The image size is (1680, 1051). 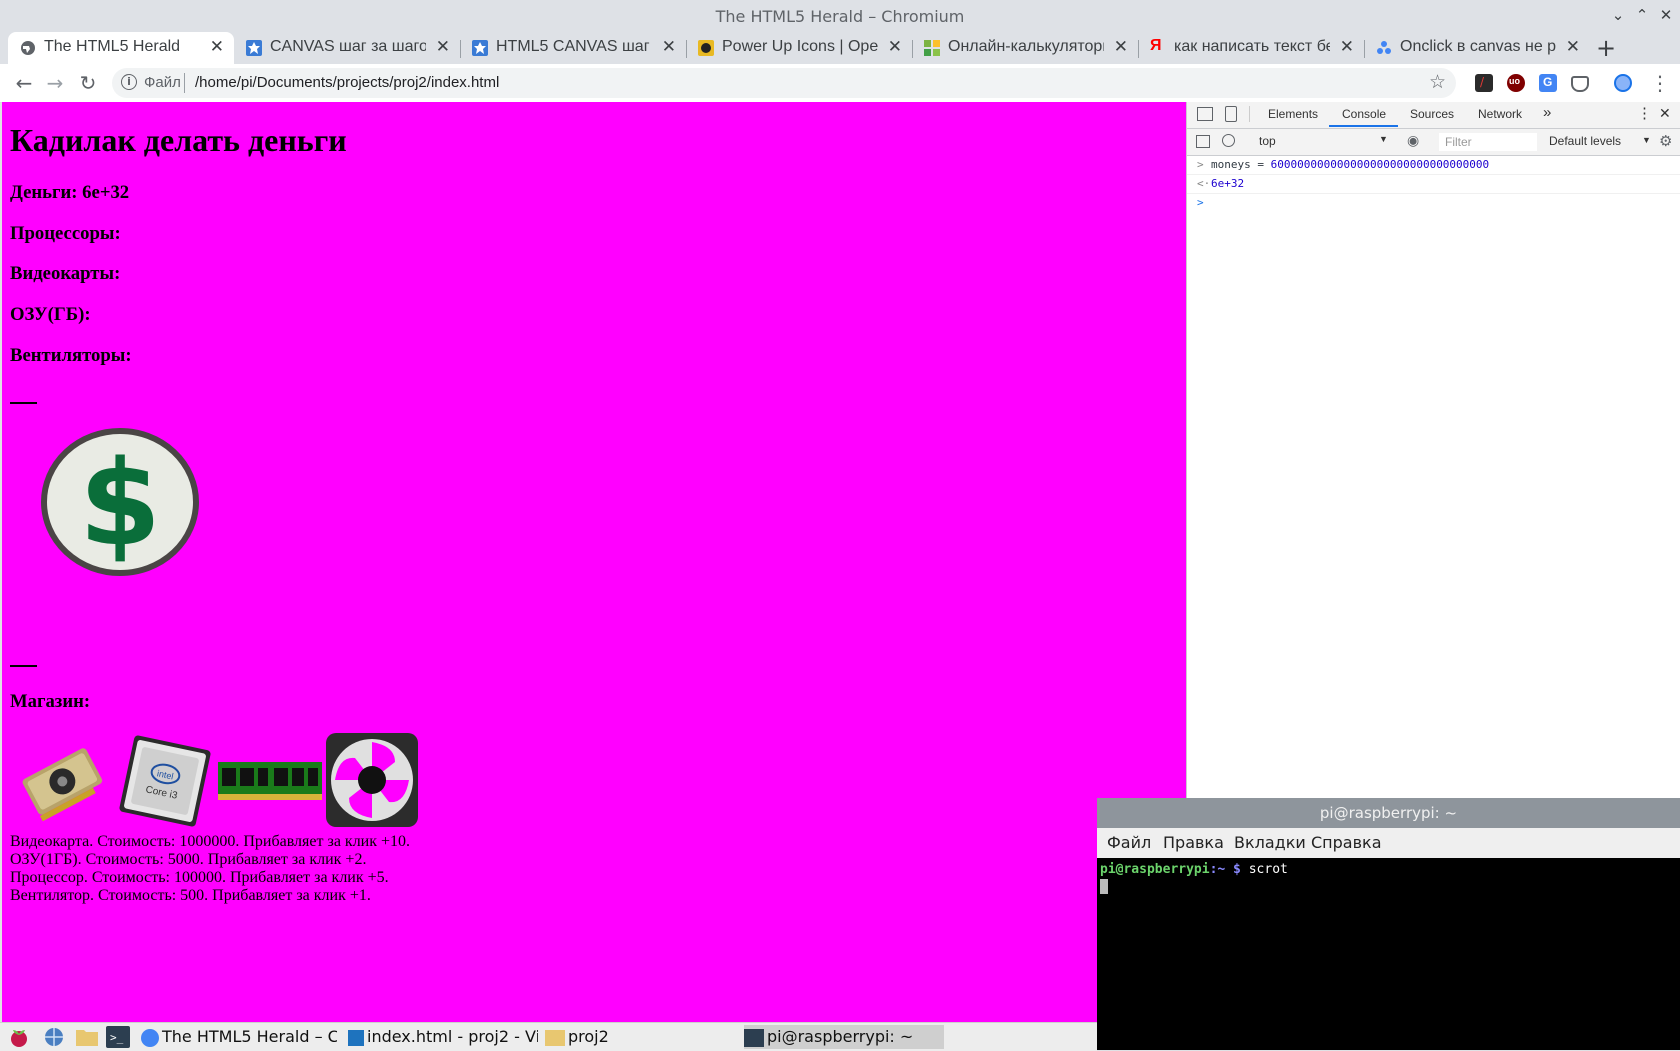 What do you see at coordinates (70, 192) in the screenshot?
I see `money-counter: Деньги: 6e+32` at bounding box center [70, 192].